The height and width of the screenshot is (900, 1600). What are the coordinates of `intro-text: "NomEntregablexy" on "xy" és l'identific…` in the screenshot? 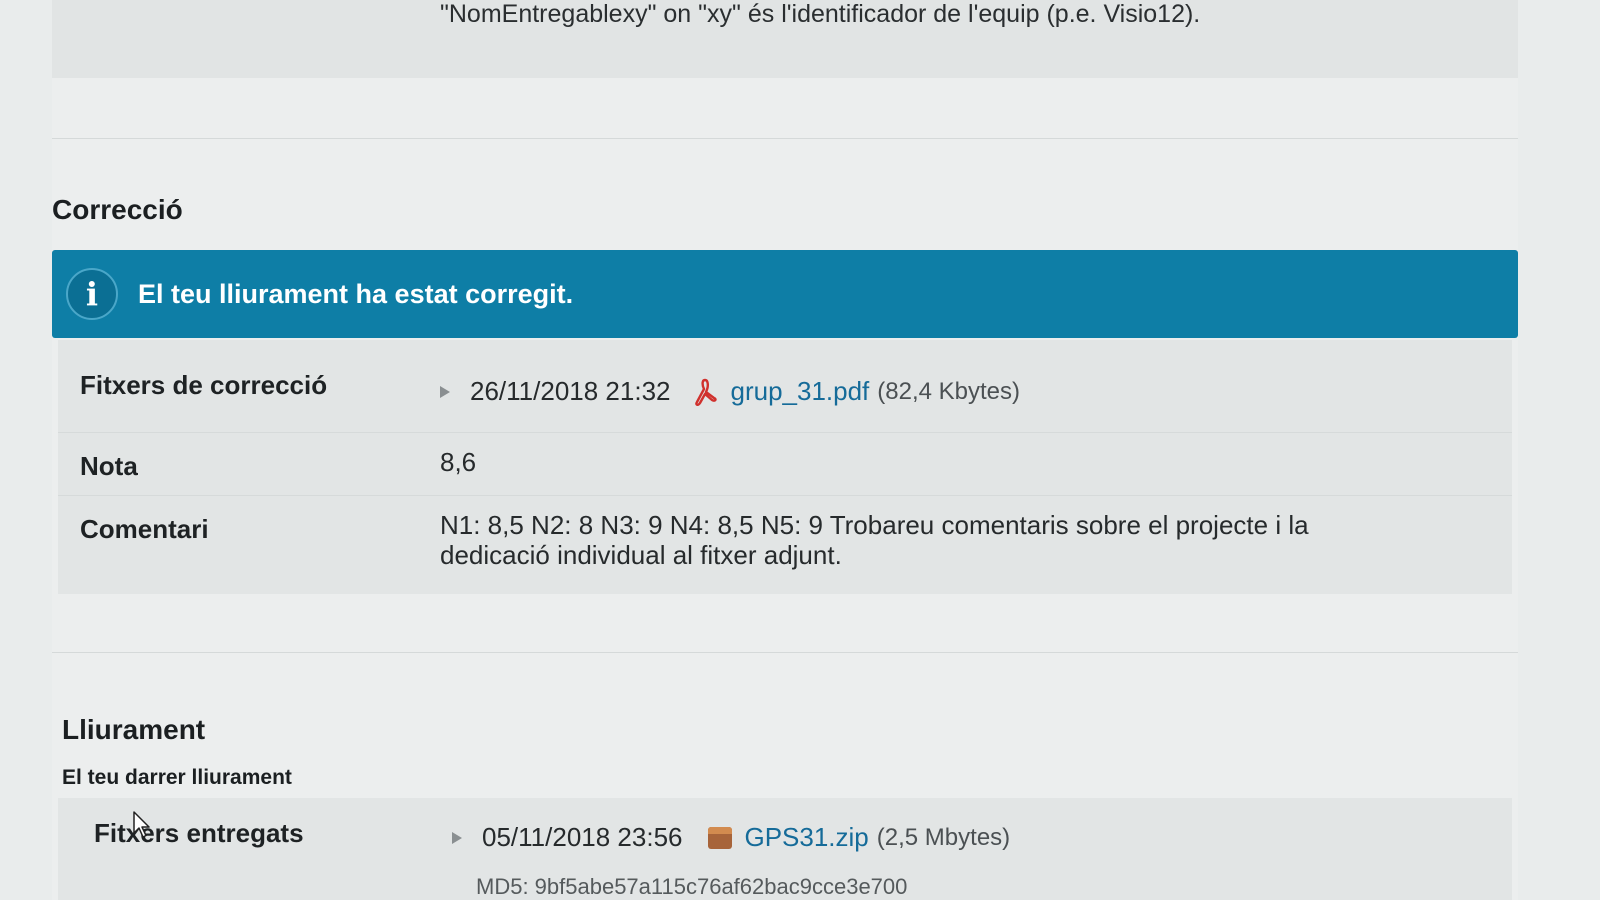 It's located at (820, 14).